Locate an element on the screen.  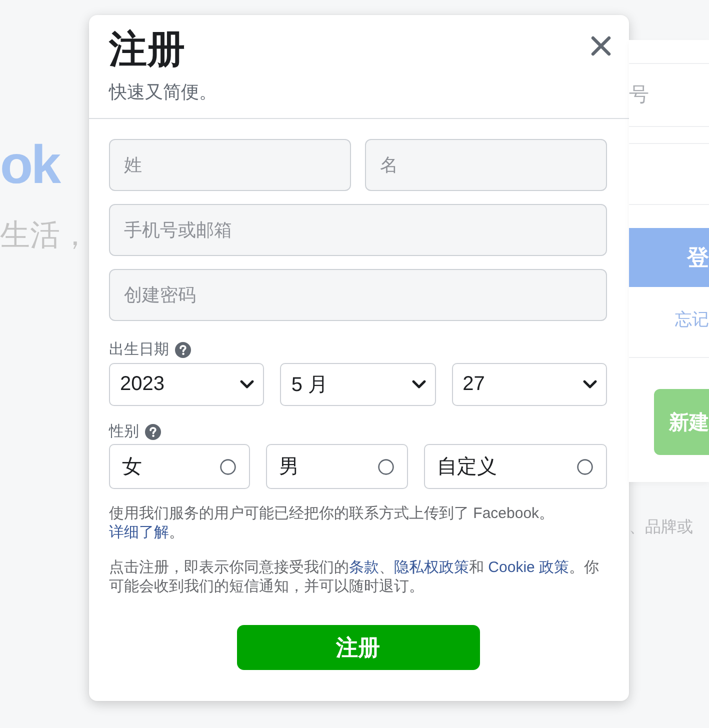
notice-text: 点击注册，即表示你同意接受我们的条款、隐私权政策和 Cookie 政策。你可能会收到我们的短信通知，并可以随时退订。 is located at coordinates (354, 577).